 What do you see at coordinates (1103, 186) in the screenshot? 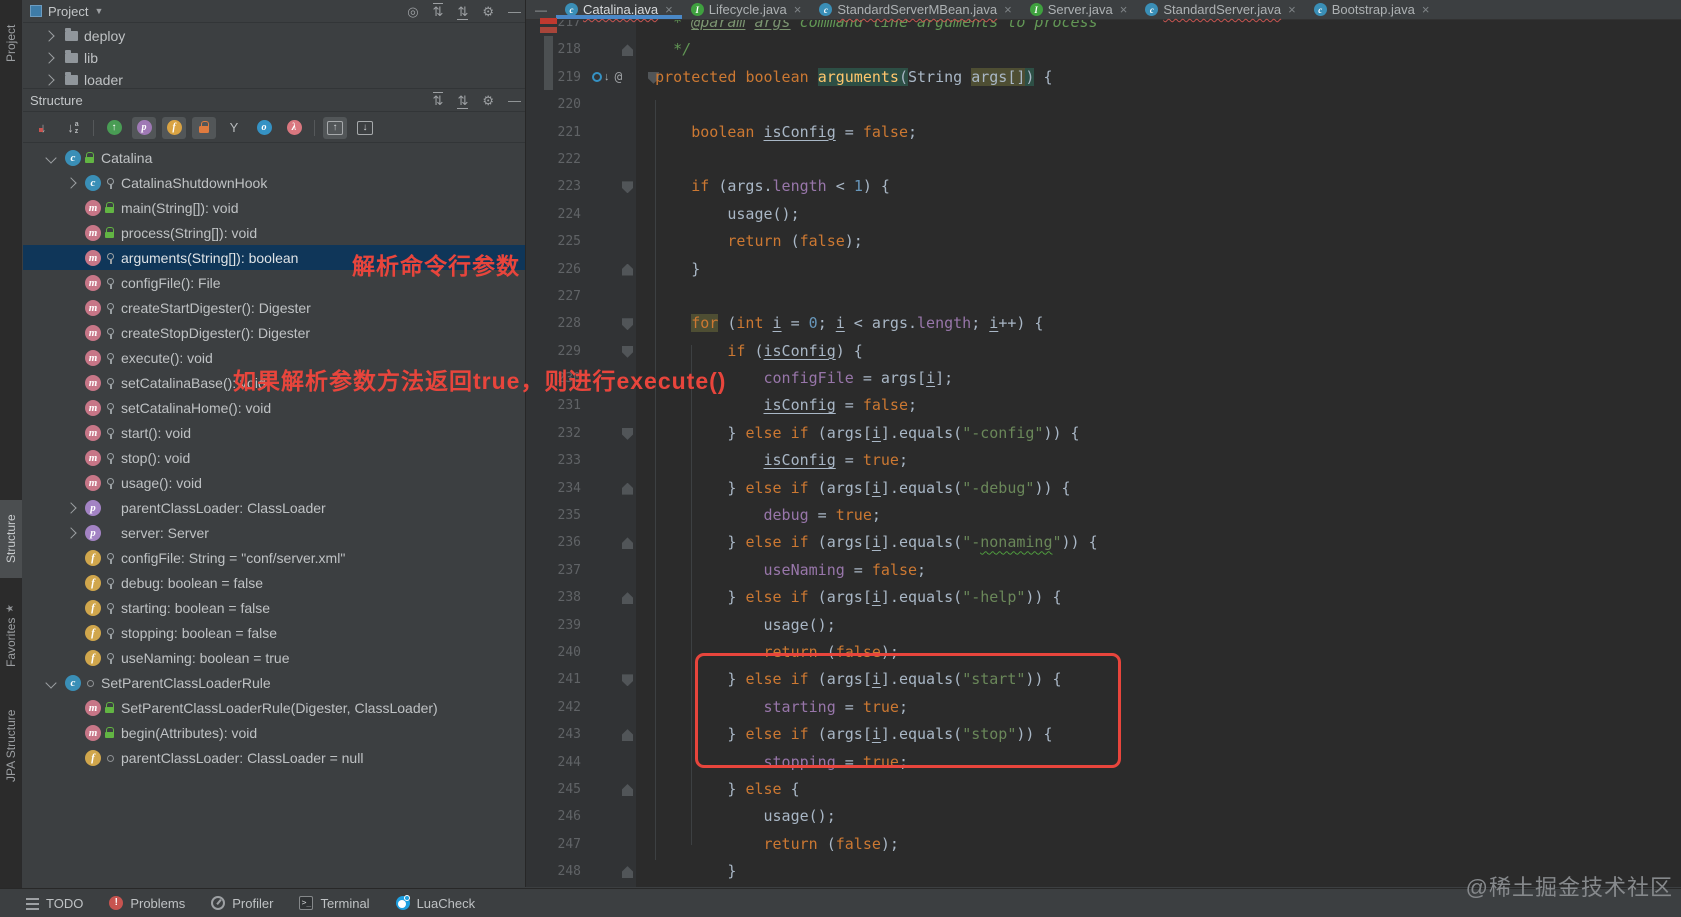
I see `code-line: 223 if (args.length < 1) {` at bounding box center [1103, 186].